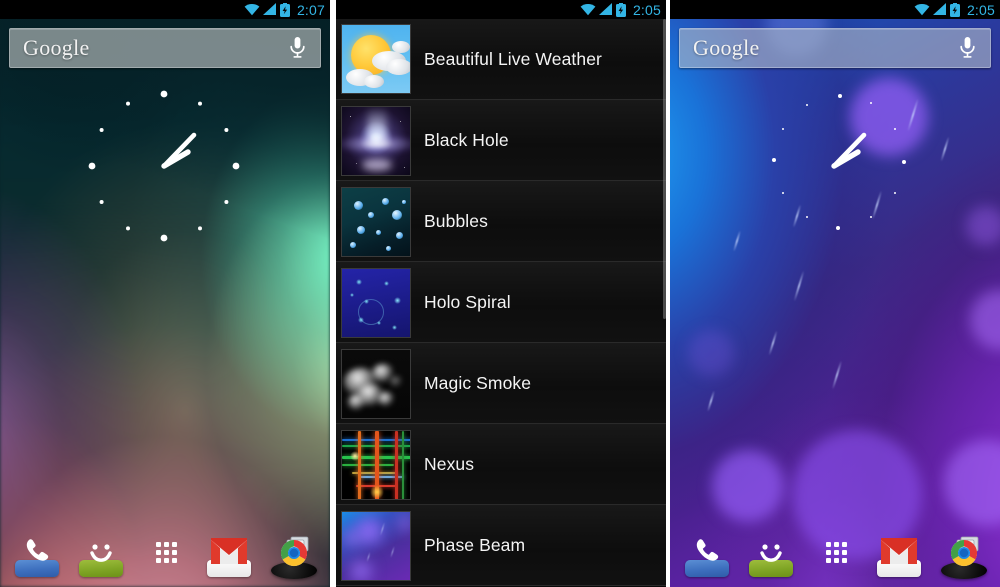  I want to click on status-bar-mid: 2:05, so click(501, 9).